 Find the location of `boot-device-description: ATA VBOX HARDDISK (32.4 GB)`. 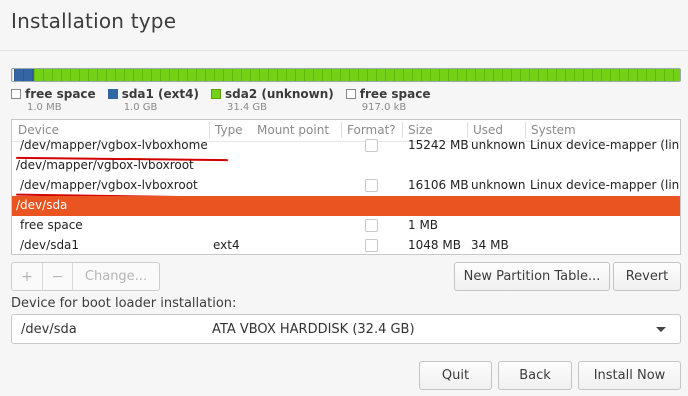

boot-device-description: ATA VBOX HARDDISK (32.4 GB) is located at coordinates (313, 329).